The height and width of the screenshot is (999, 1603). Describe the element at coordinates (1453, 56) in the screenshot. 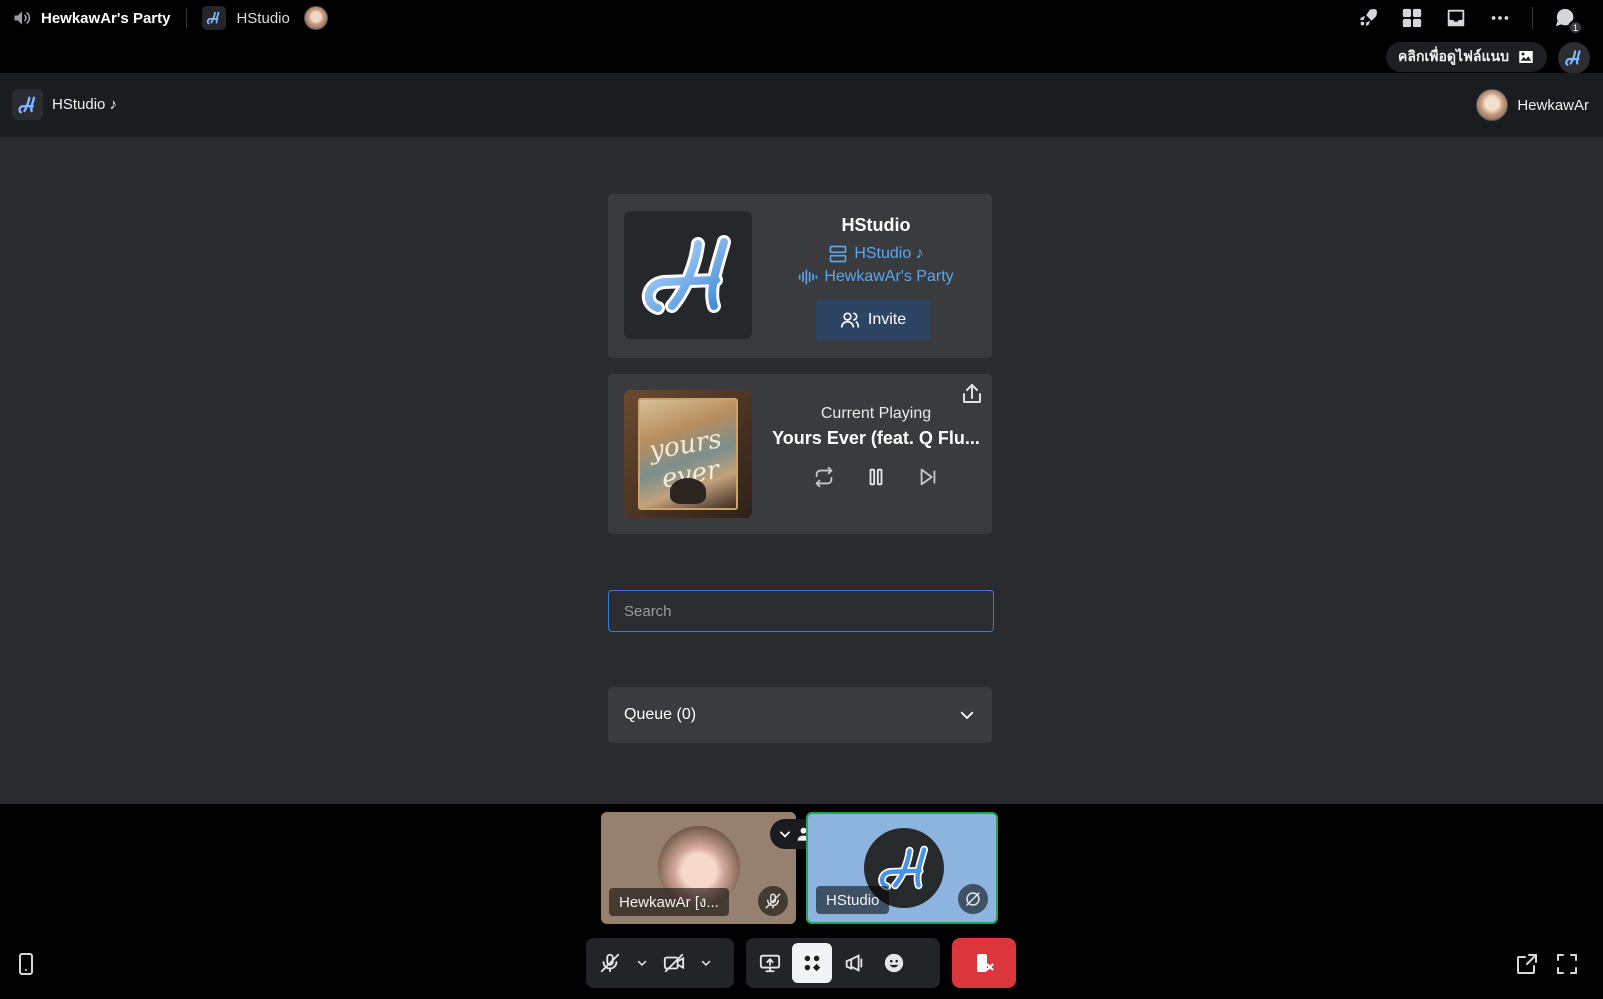

I see `gallery-label: คลิกเพื่อดูไฟล์แนบ` at that location.